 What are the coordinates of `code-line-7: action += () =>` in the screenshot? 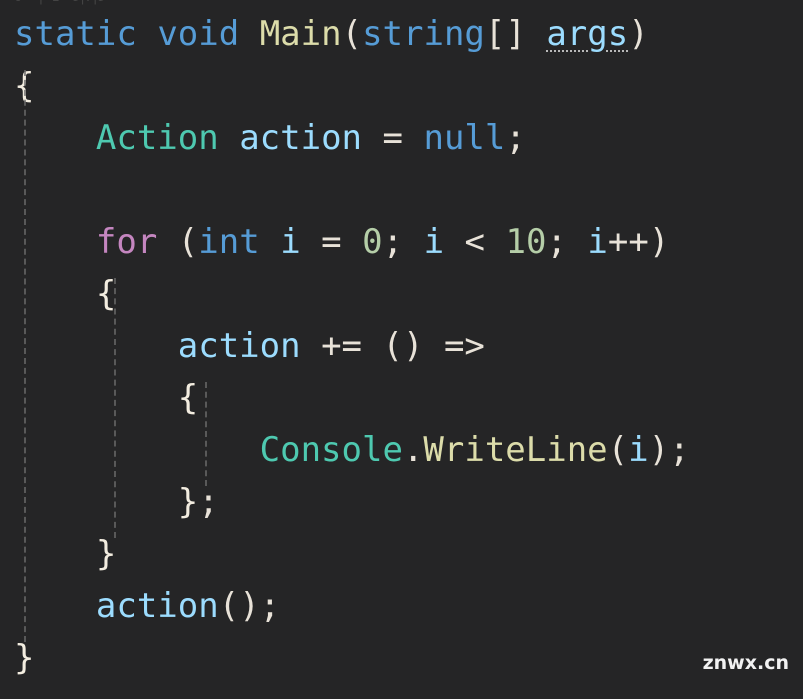 It's located at (401, 346).